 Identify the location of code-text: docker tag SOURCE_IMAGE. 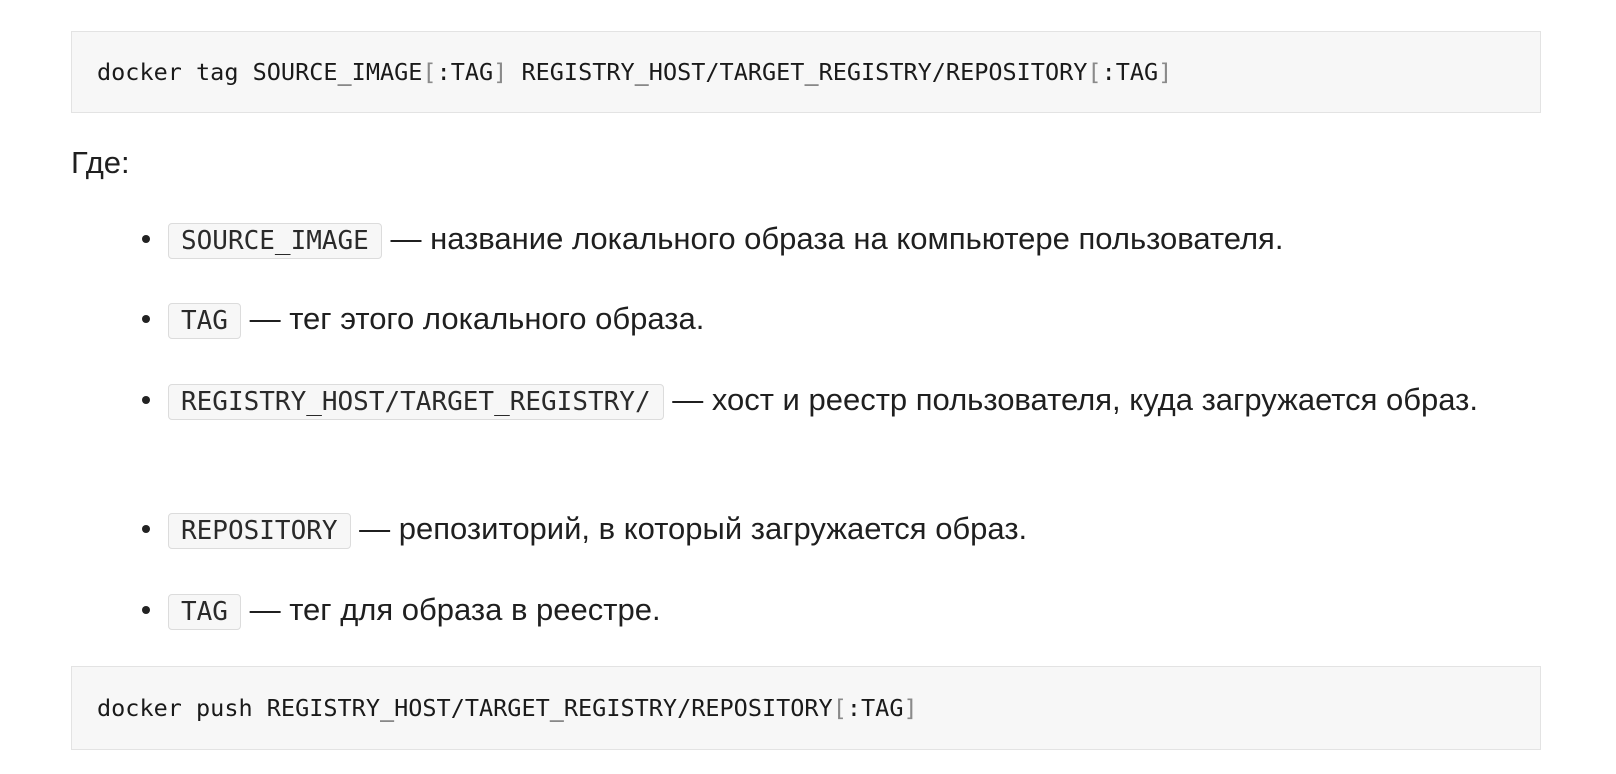
(260, 72).